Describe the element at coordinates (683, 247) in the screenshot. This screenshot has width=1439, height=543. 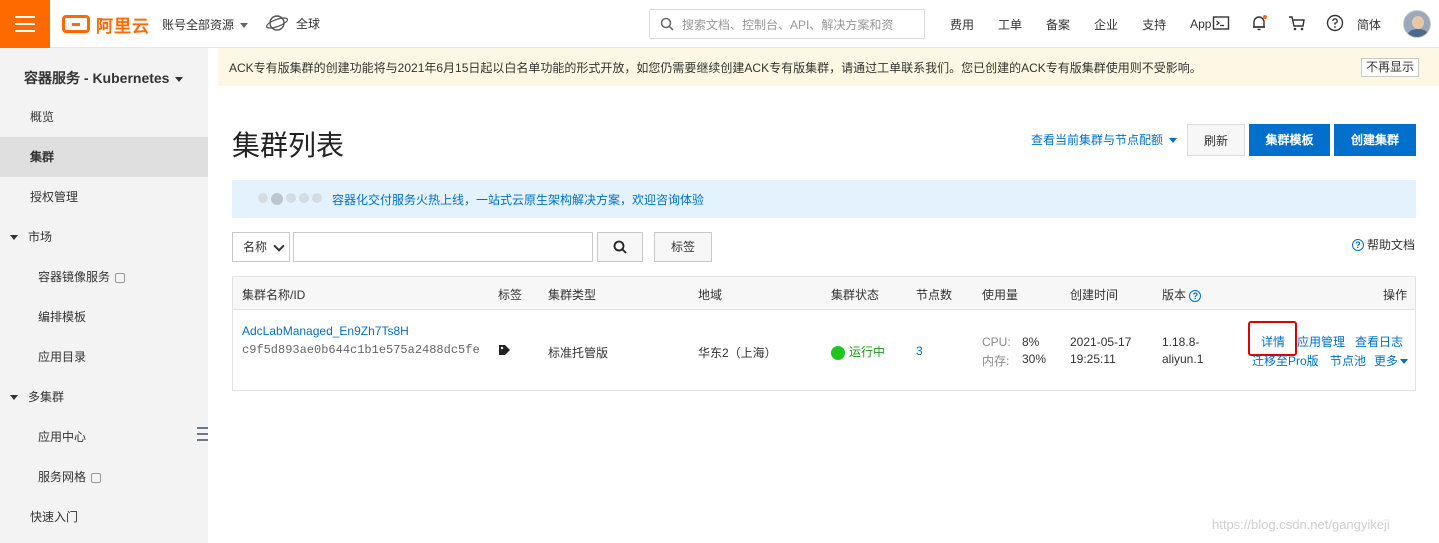
I see `tag-filter-button: 标签` at that location.